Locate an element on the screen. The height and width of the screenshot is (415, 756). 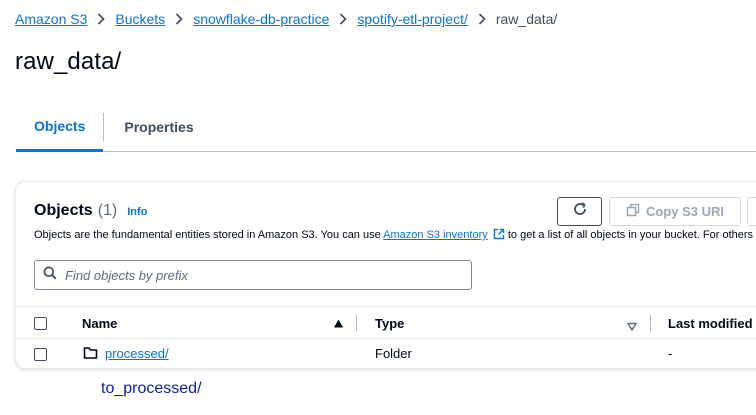
refresh-icon is located at coordinates (580, 211).